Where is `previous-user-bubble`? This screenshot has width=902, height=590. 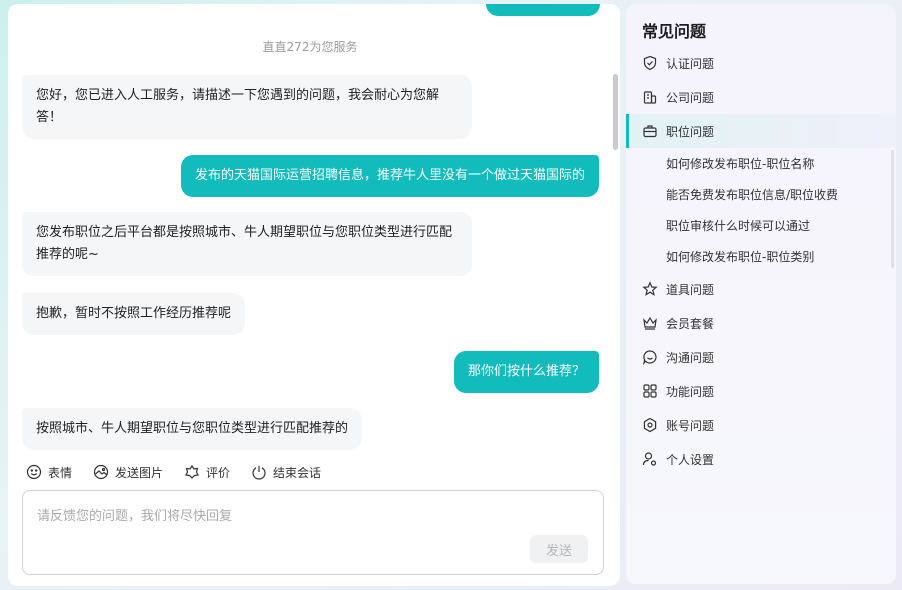 previous-user-bubble is located at coordinates (543, 10).